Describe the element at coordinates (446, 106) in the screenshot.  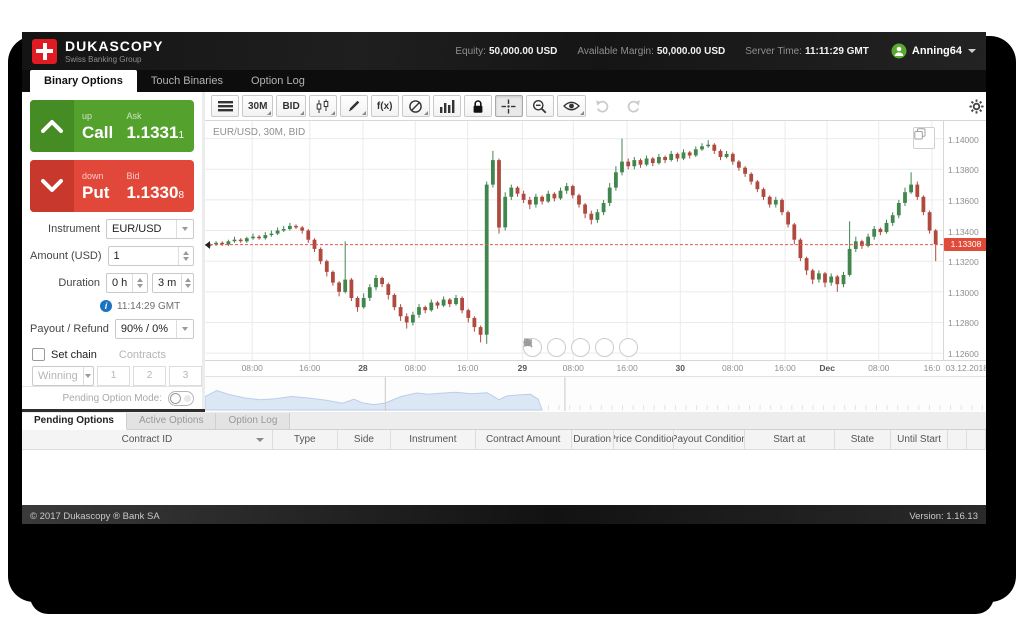
I see `bars-icon-volume-button` at that location.